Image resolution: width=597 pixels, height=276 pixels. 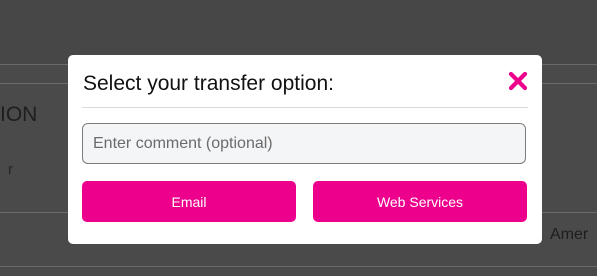 I want to click on background-row-label: r, so click(x=10, y=169).